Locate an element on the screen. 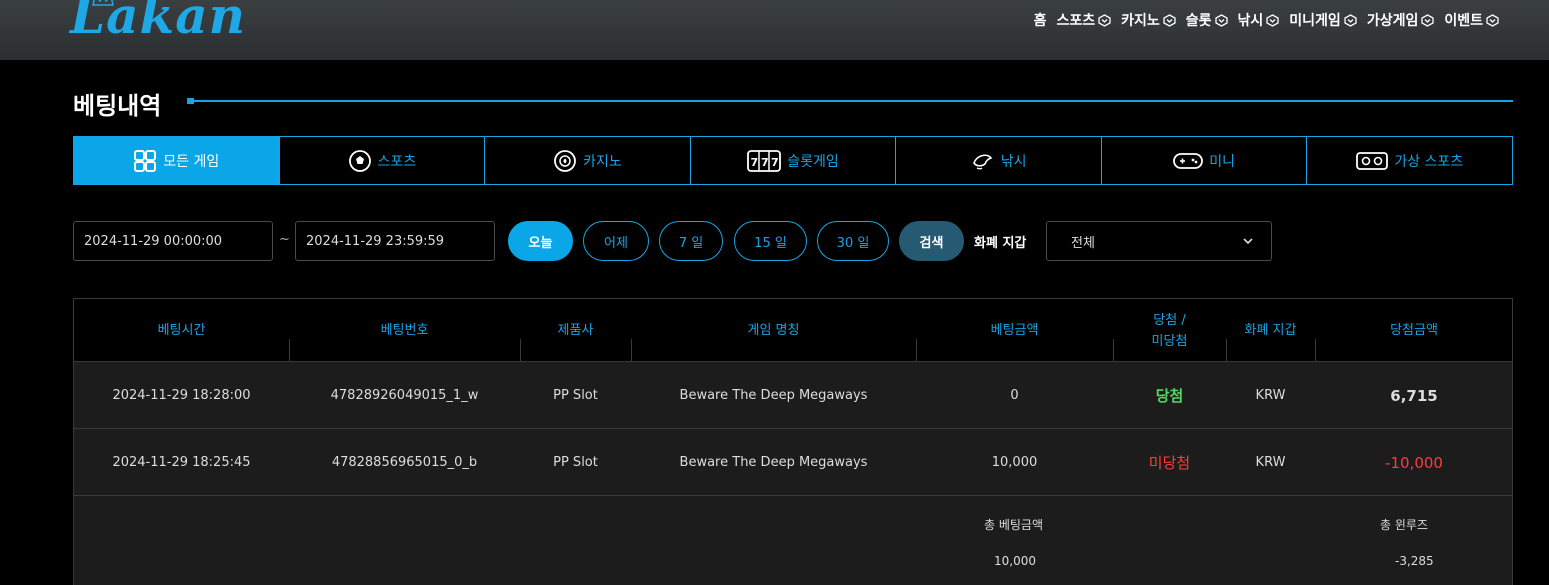 Image resolution: width=1549 pixels, height=585 pixels. main-nav: 홈 스포츠 카지노 슬롯 낚시 미니게임 가상게임 이벤트 is located at coordinates (1266, 20).